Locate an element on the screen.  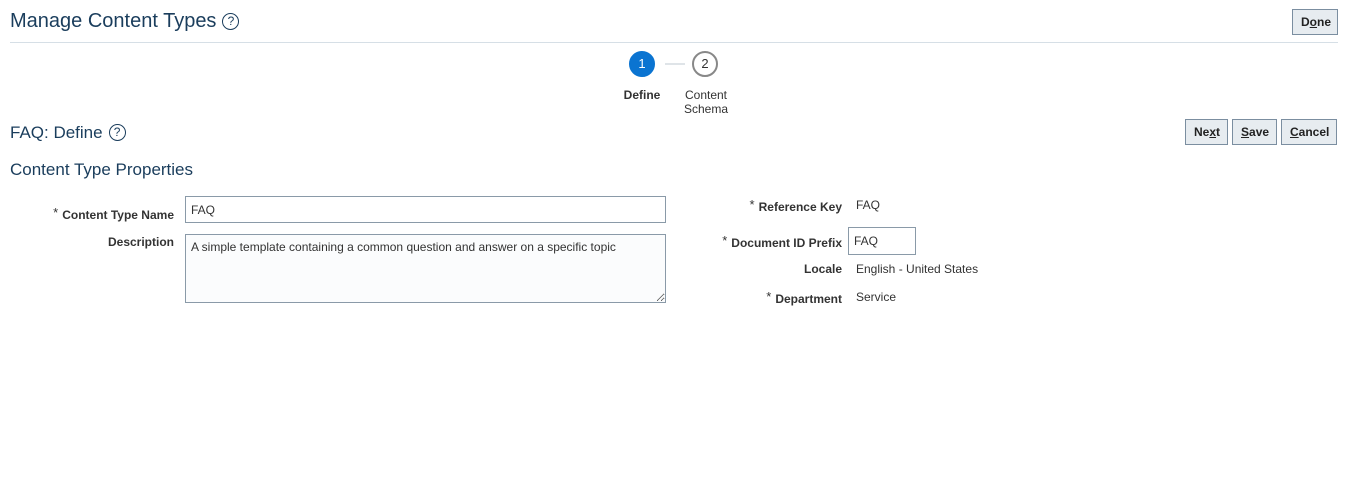
department-value: Service is located at coordinates (876, 297).